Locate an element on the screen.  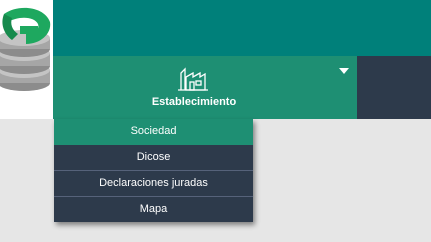
building-icon is located at coordinates (193, 79).